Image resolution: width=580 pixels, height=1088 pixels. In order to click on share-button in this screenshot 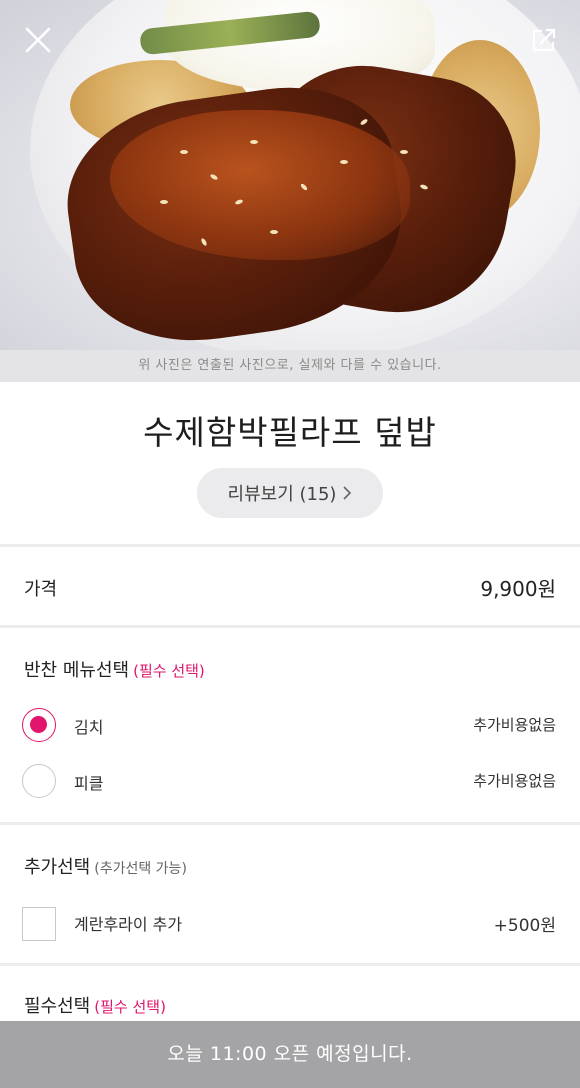, I will do `click(544, 40)`.